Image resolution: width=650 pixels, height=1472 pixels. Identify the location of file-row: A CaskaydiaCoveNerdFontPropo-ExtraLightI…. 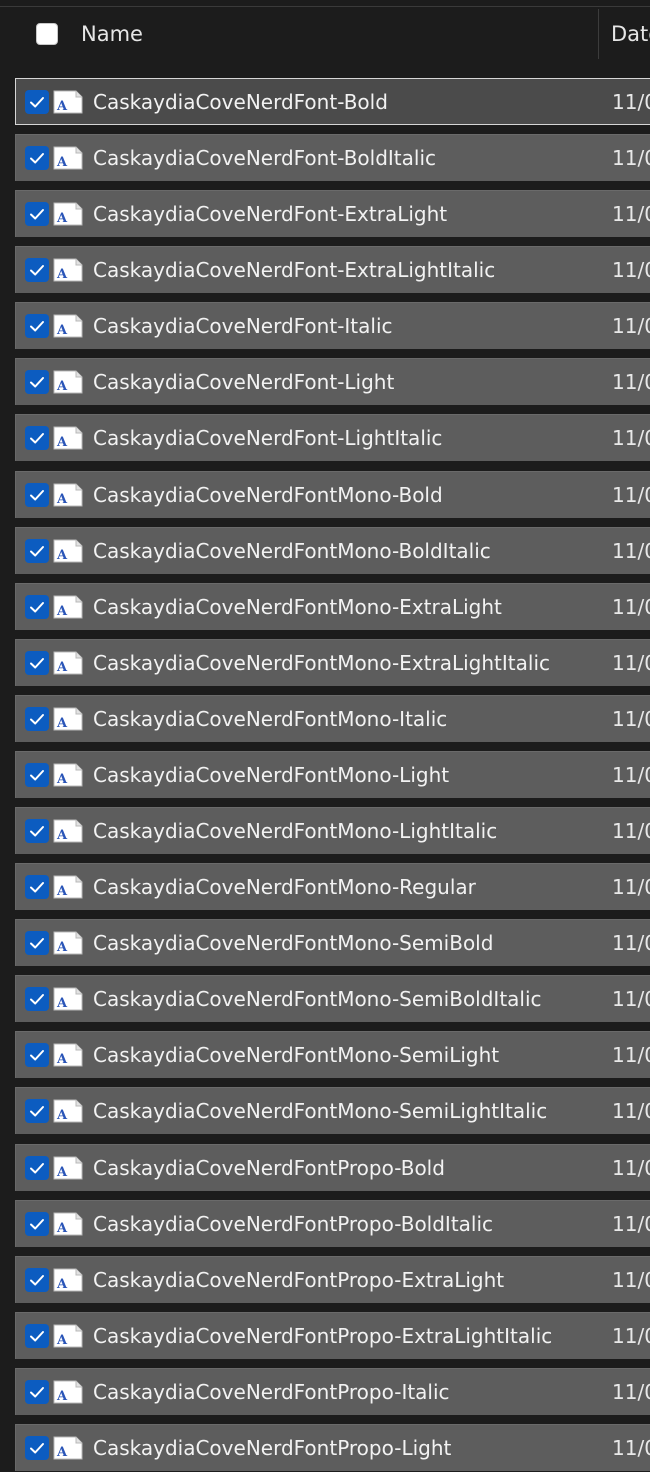
(332, 1335).